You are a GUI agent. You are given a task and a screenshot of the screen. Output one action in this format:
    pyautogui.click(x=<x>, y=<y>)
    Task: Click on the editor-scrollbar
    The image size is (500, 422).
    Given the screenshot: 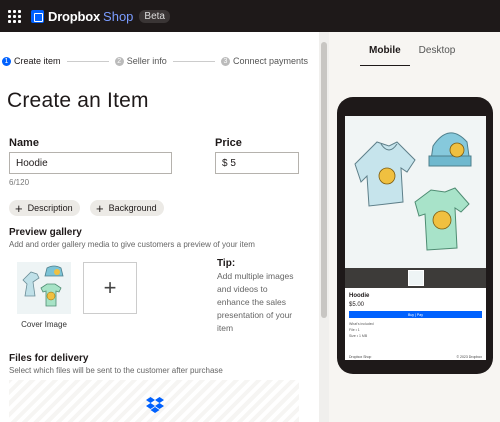 What is the action you would take?
    pyautogui.click(x=324, y=227)
    